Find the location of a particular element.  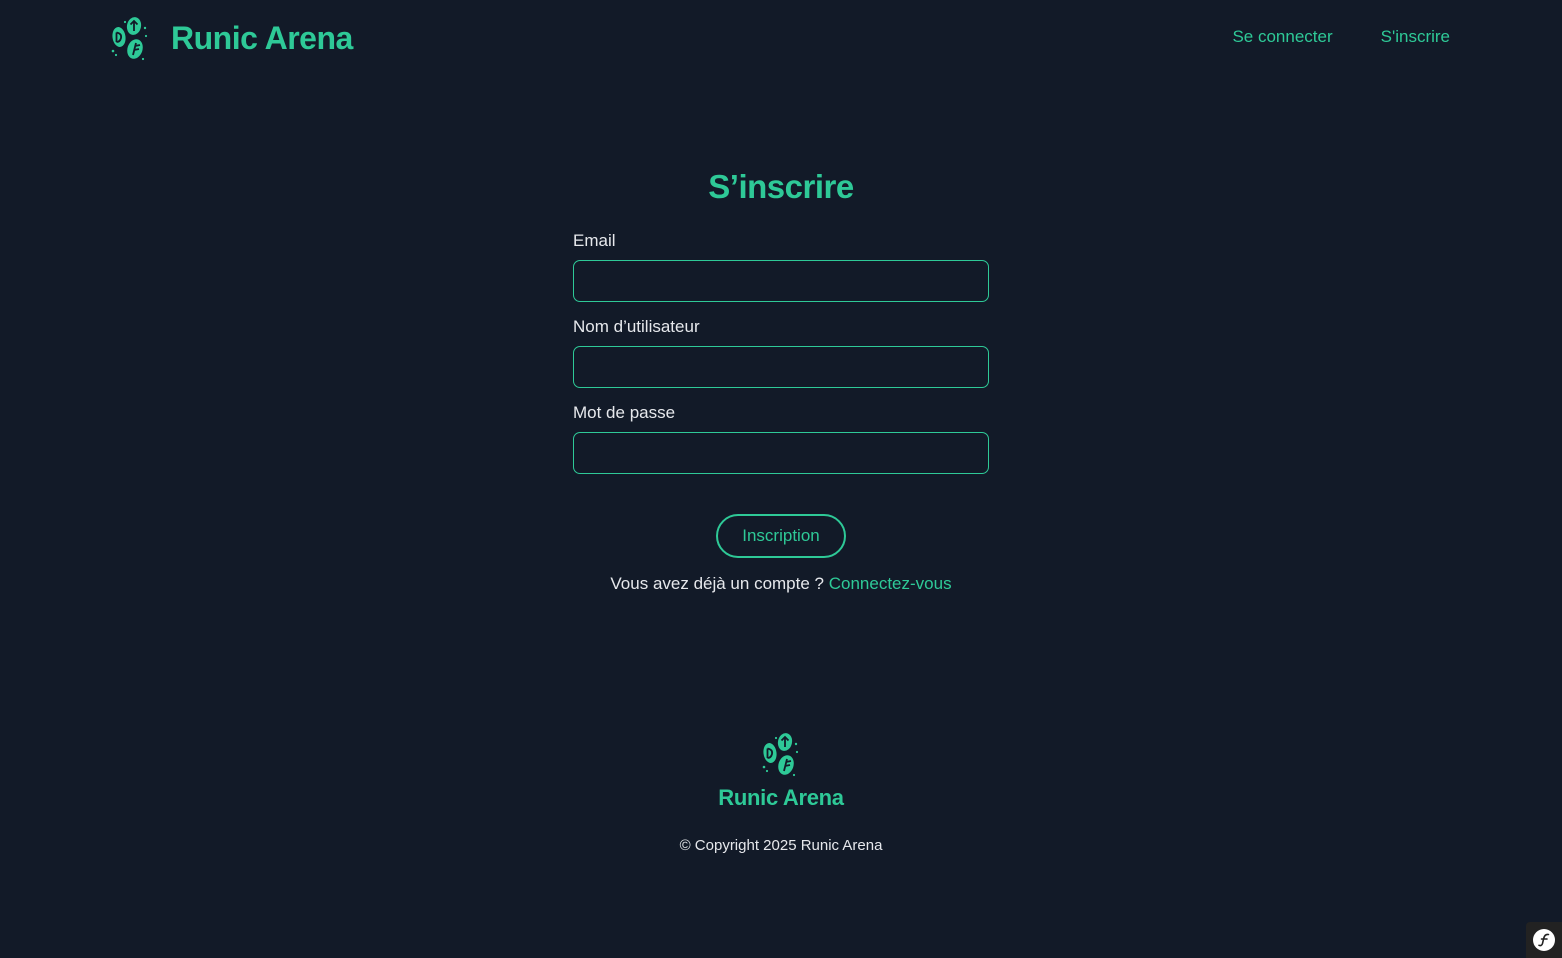

debug-toolbar-toggle is located at coordinates (1544, 940).